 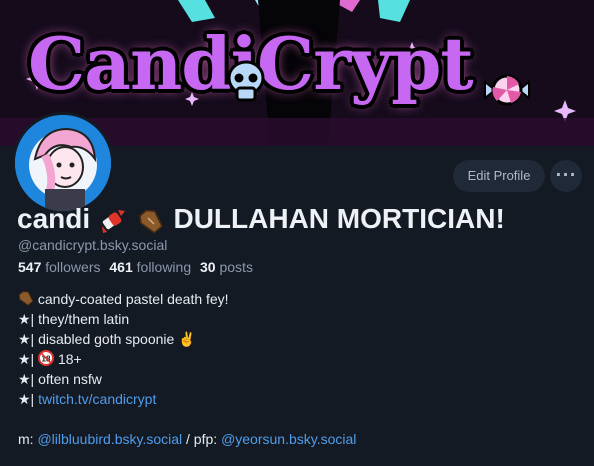 I want to click on bio-line: ★| often nsfw, so click(x=60, y=379).